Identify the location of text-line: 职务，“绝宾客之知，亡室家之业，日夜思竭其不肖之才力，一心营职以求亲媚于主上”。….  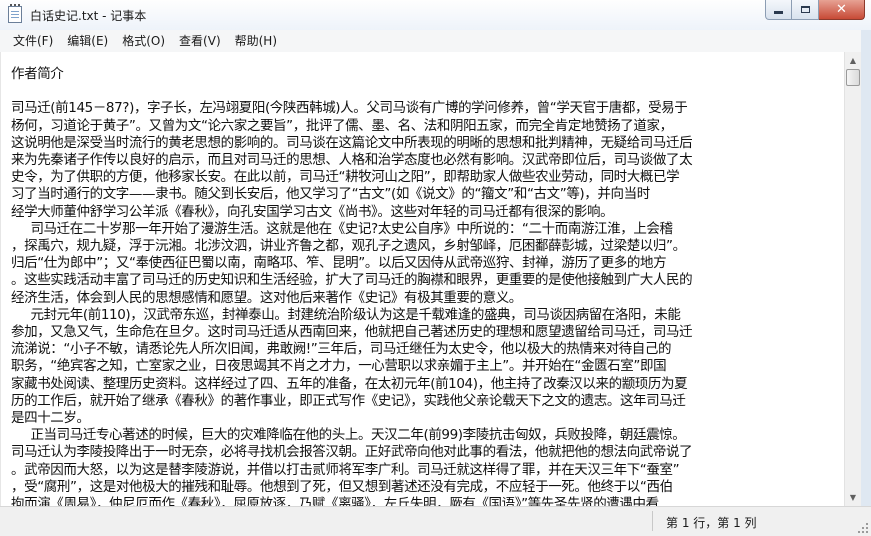
(427, 366).